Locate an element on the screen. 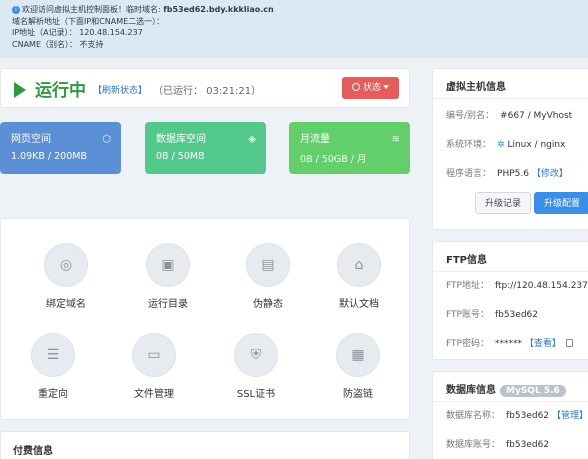  metric-value: 0B / 50GB / 月 is located at coordinates (333, 159).